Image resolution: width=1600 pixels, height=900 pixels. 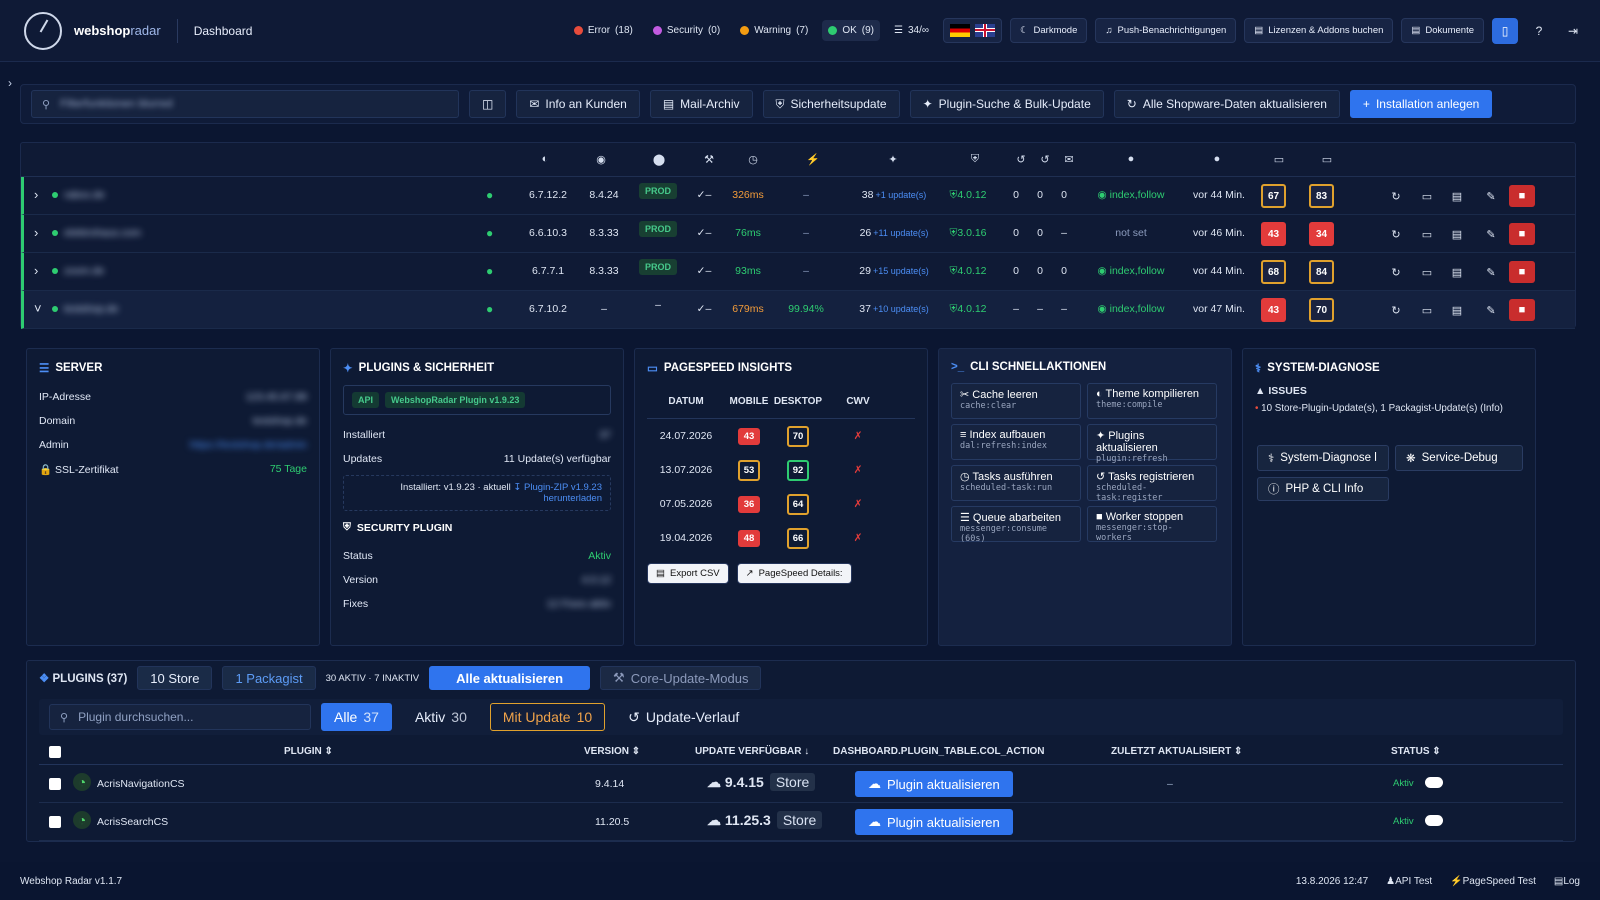 I want to click on shop-domain: zoom.de, so click(x=84, y=271).